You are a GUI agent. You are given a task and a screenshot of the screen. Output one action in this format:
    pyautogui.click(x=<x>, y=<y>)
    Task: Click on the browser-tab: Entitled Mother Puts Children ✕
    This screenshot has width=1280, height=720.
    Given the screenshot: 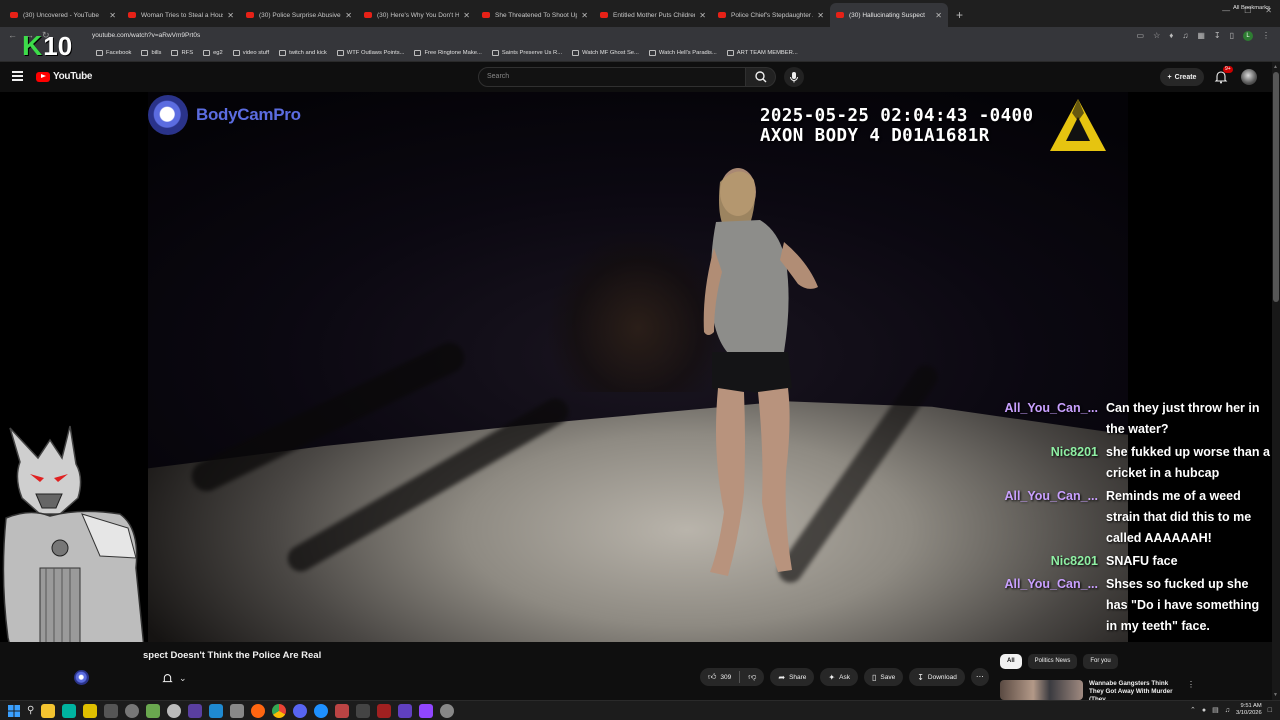 What is the action you would take?
    pyautogui.click(x=653, y=15)
    